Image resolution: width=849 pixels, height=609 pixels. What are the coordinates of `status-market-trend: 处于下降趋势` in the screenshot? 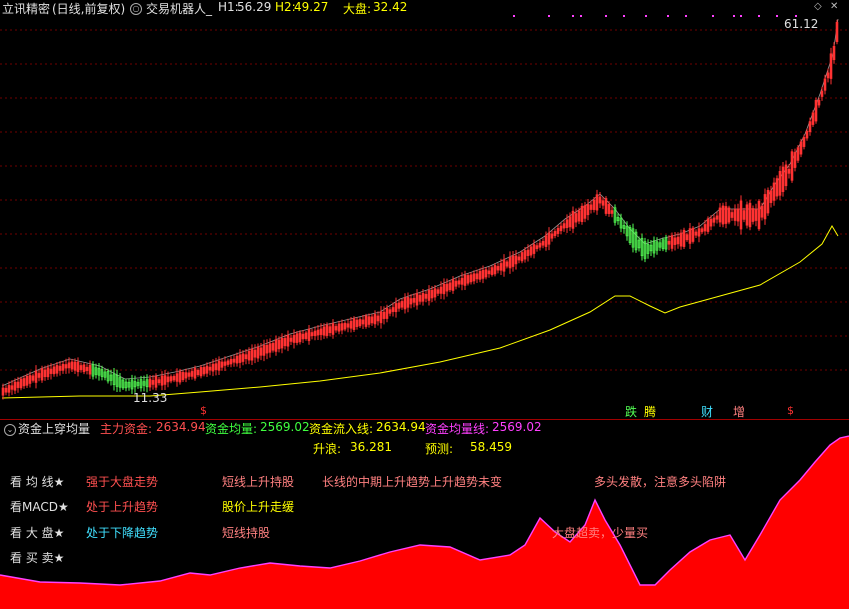 It's located at (122, 533).